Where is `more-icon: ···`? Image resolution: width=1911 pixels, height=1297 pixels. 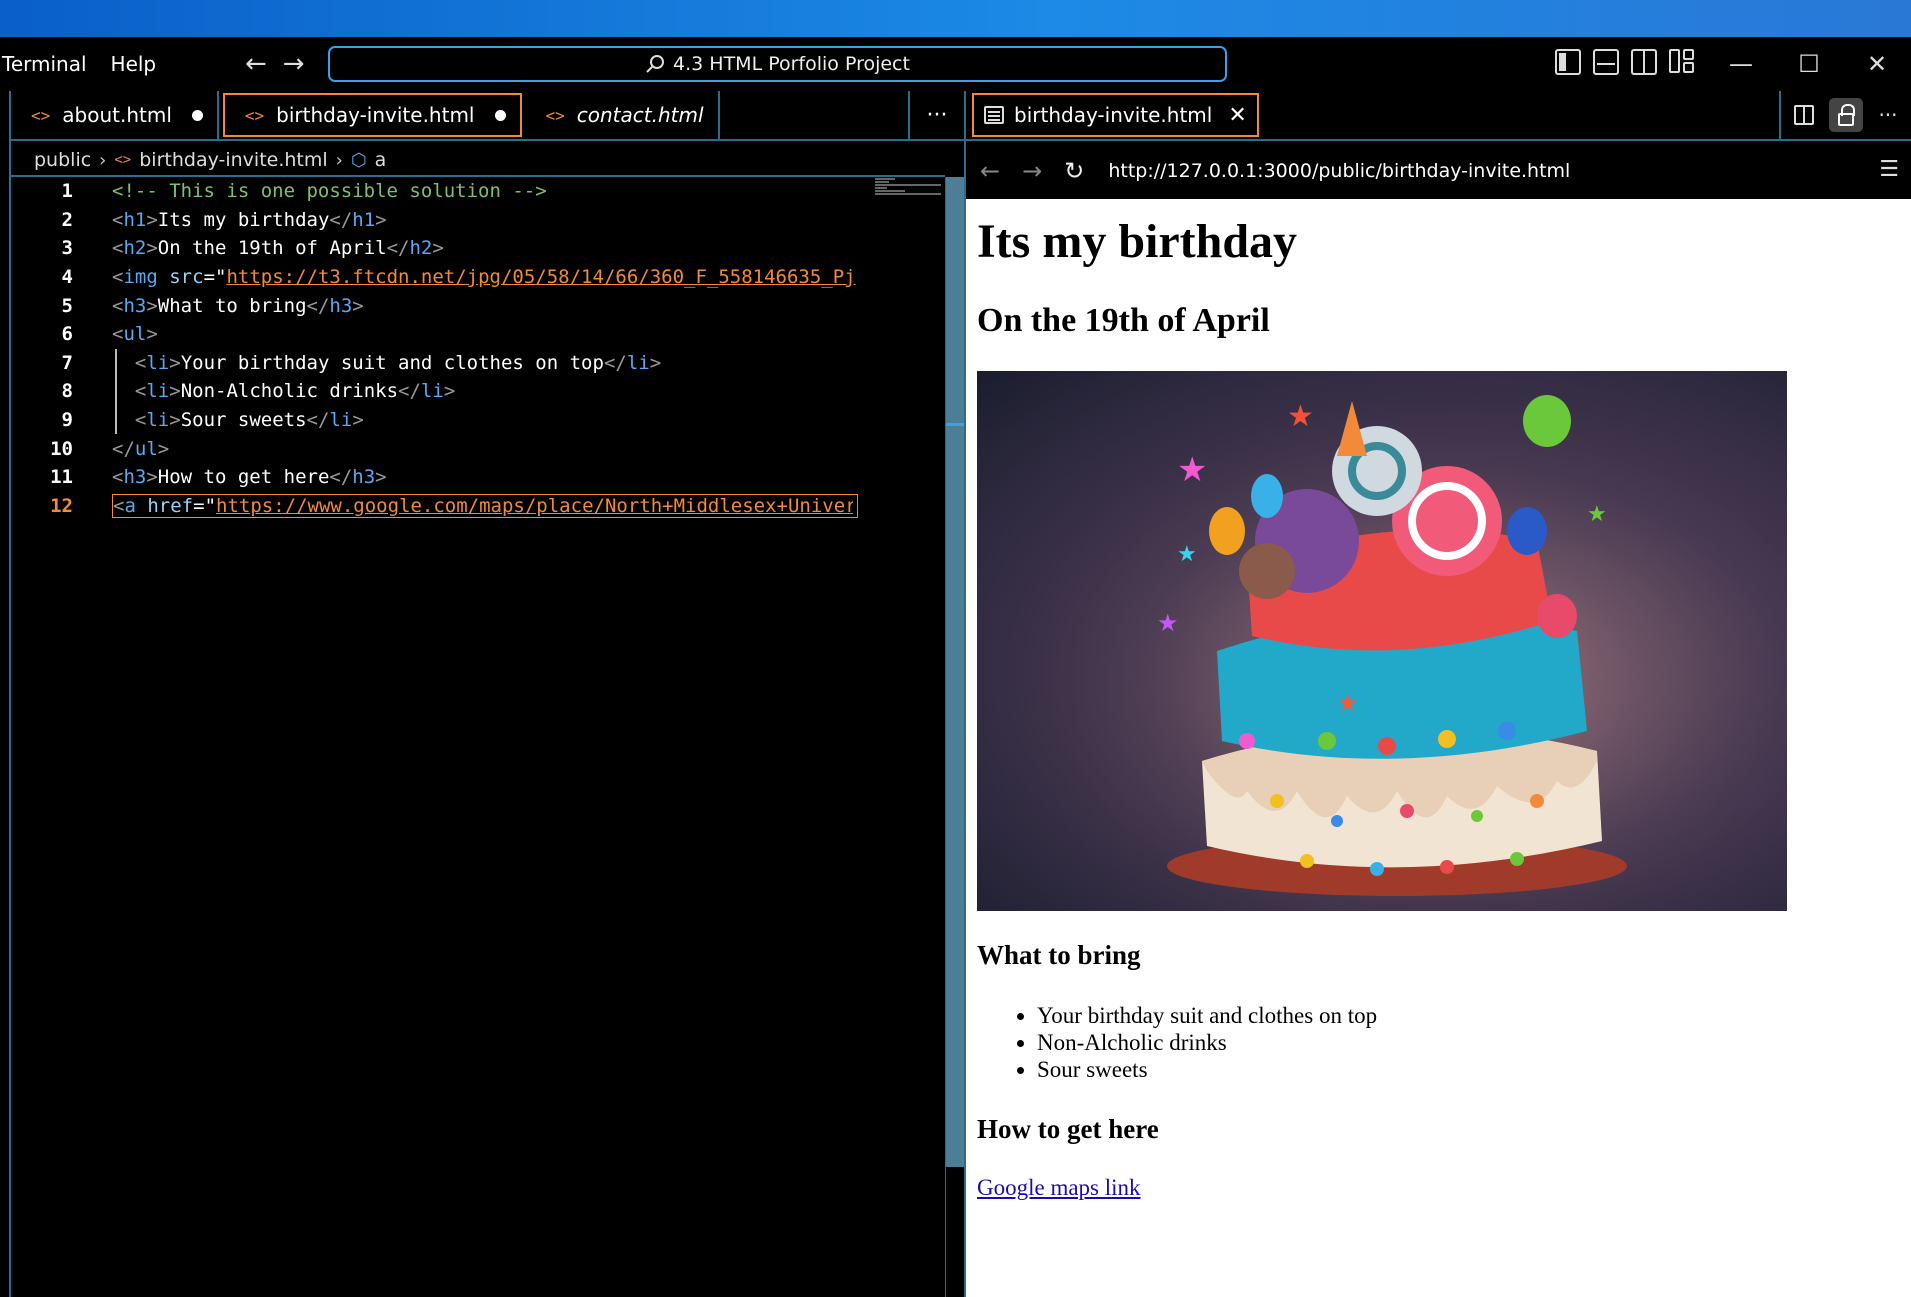 more-icon: ··· is located at coordinates (1888, 115).